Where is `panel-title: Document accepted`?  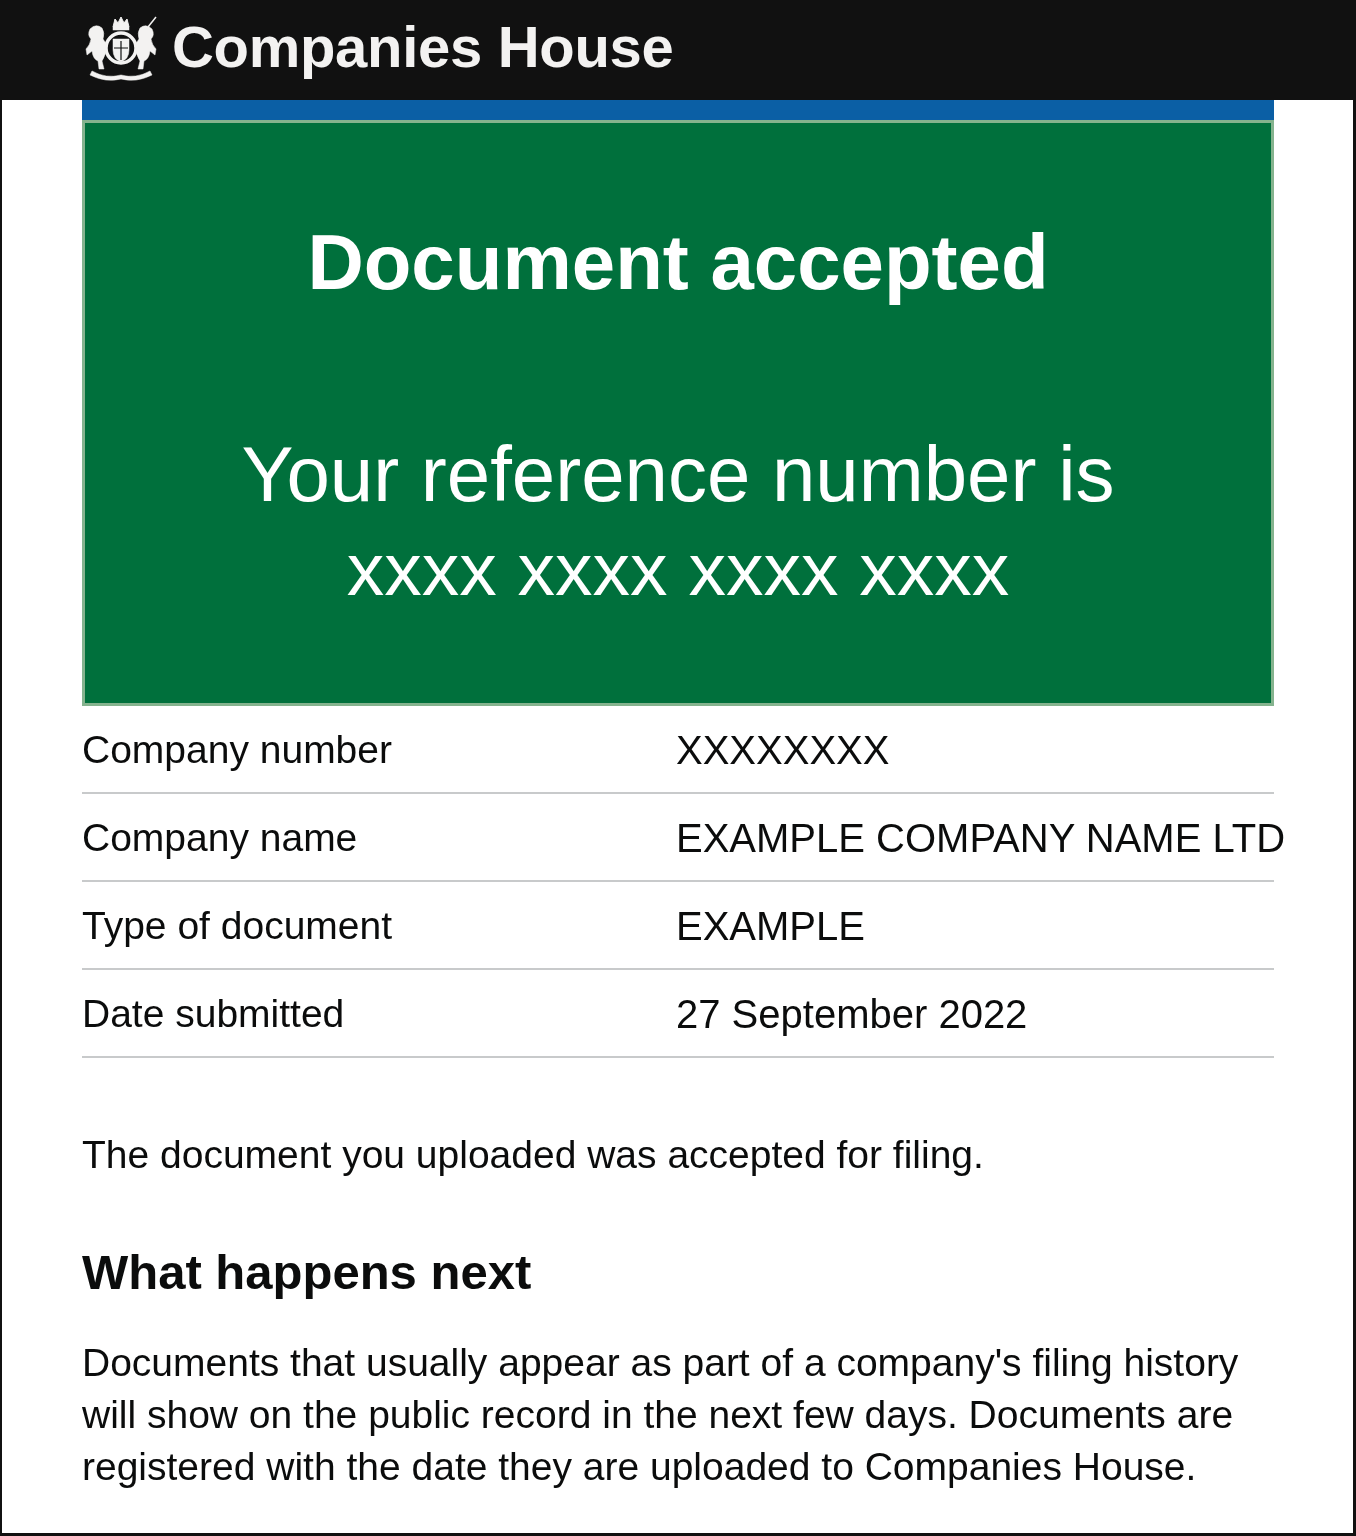
panel-title: Document accepted is located at coordinates (678, 262).